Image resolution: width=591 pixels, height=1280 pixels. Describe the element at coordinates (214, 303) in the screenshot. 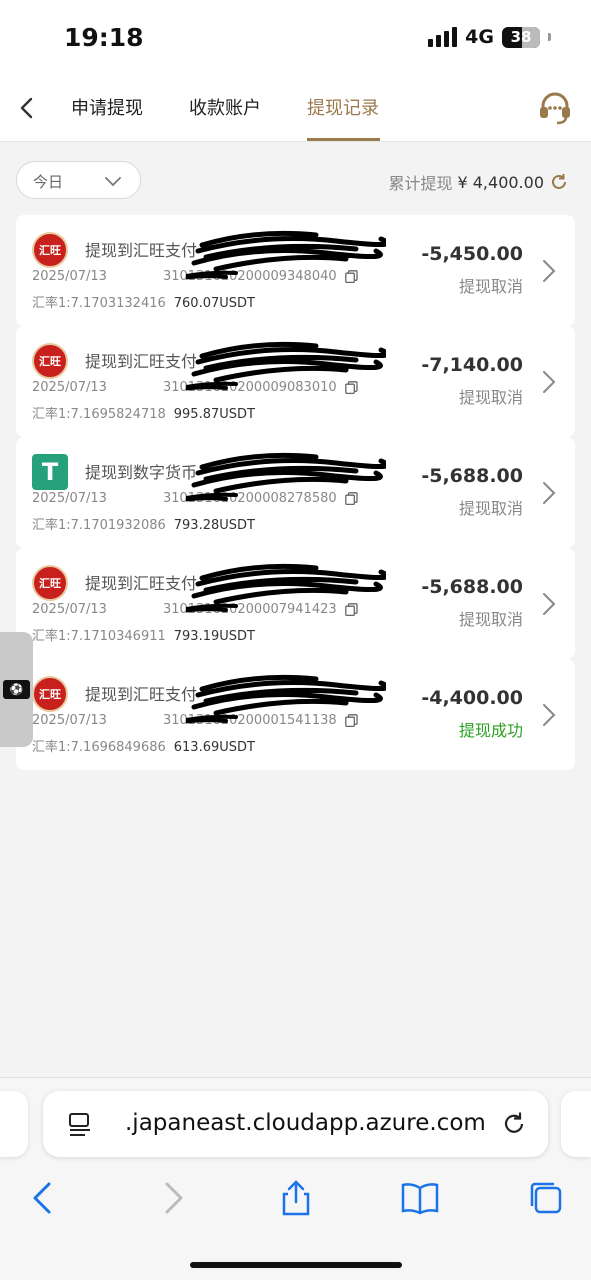

I see `usdt-amount: 760.07USDT` at that location.